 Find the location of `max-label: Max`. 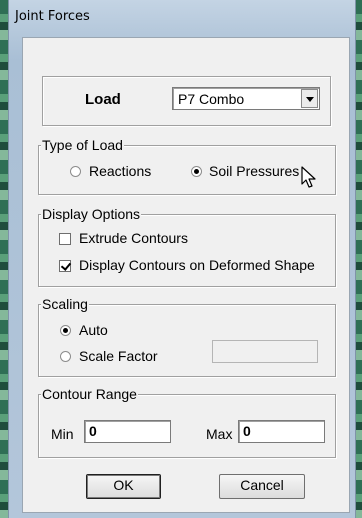

max-label: Max is located at coordinates (219, 434).